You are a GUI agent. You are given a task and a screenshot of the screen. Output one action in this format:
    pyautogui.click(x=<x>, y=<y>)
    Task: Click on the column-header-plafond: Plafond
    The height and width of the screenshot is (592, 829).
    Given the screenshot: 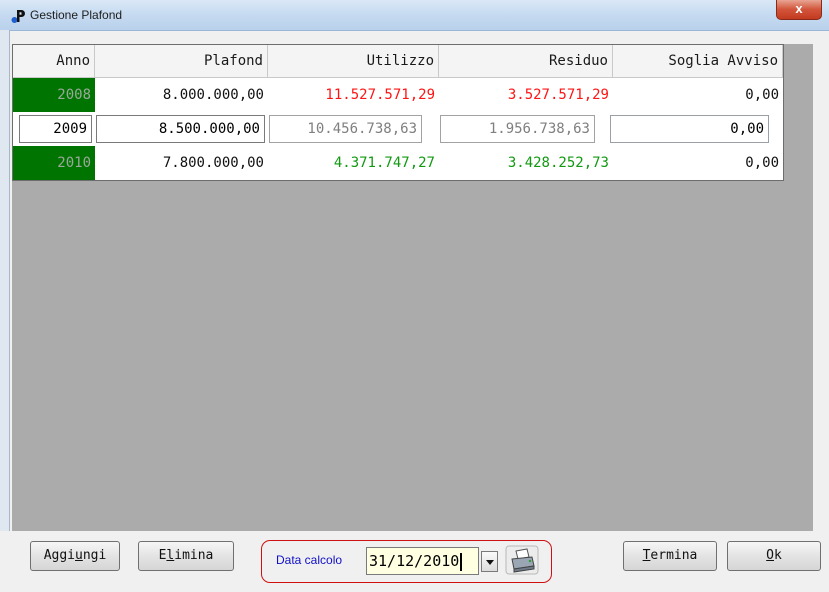 What is the action you would take?
    pyautogui.click(x=181, y=61)
    